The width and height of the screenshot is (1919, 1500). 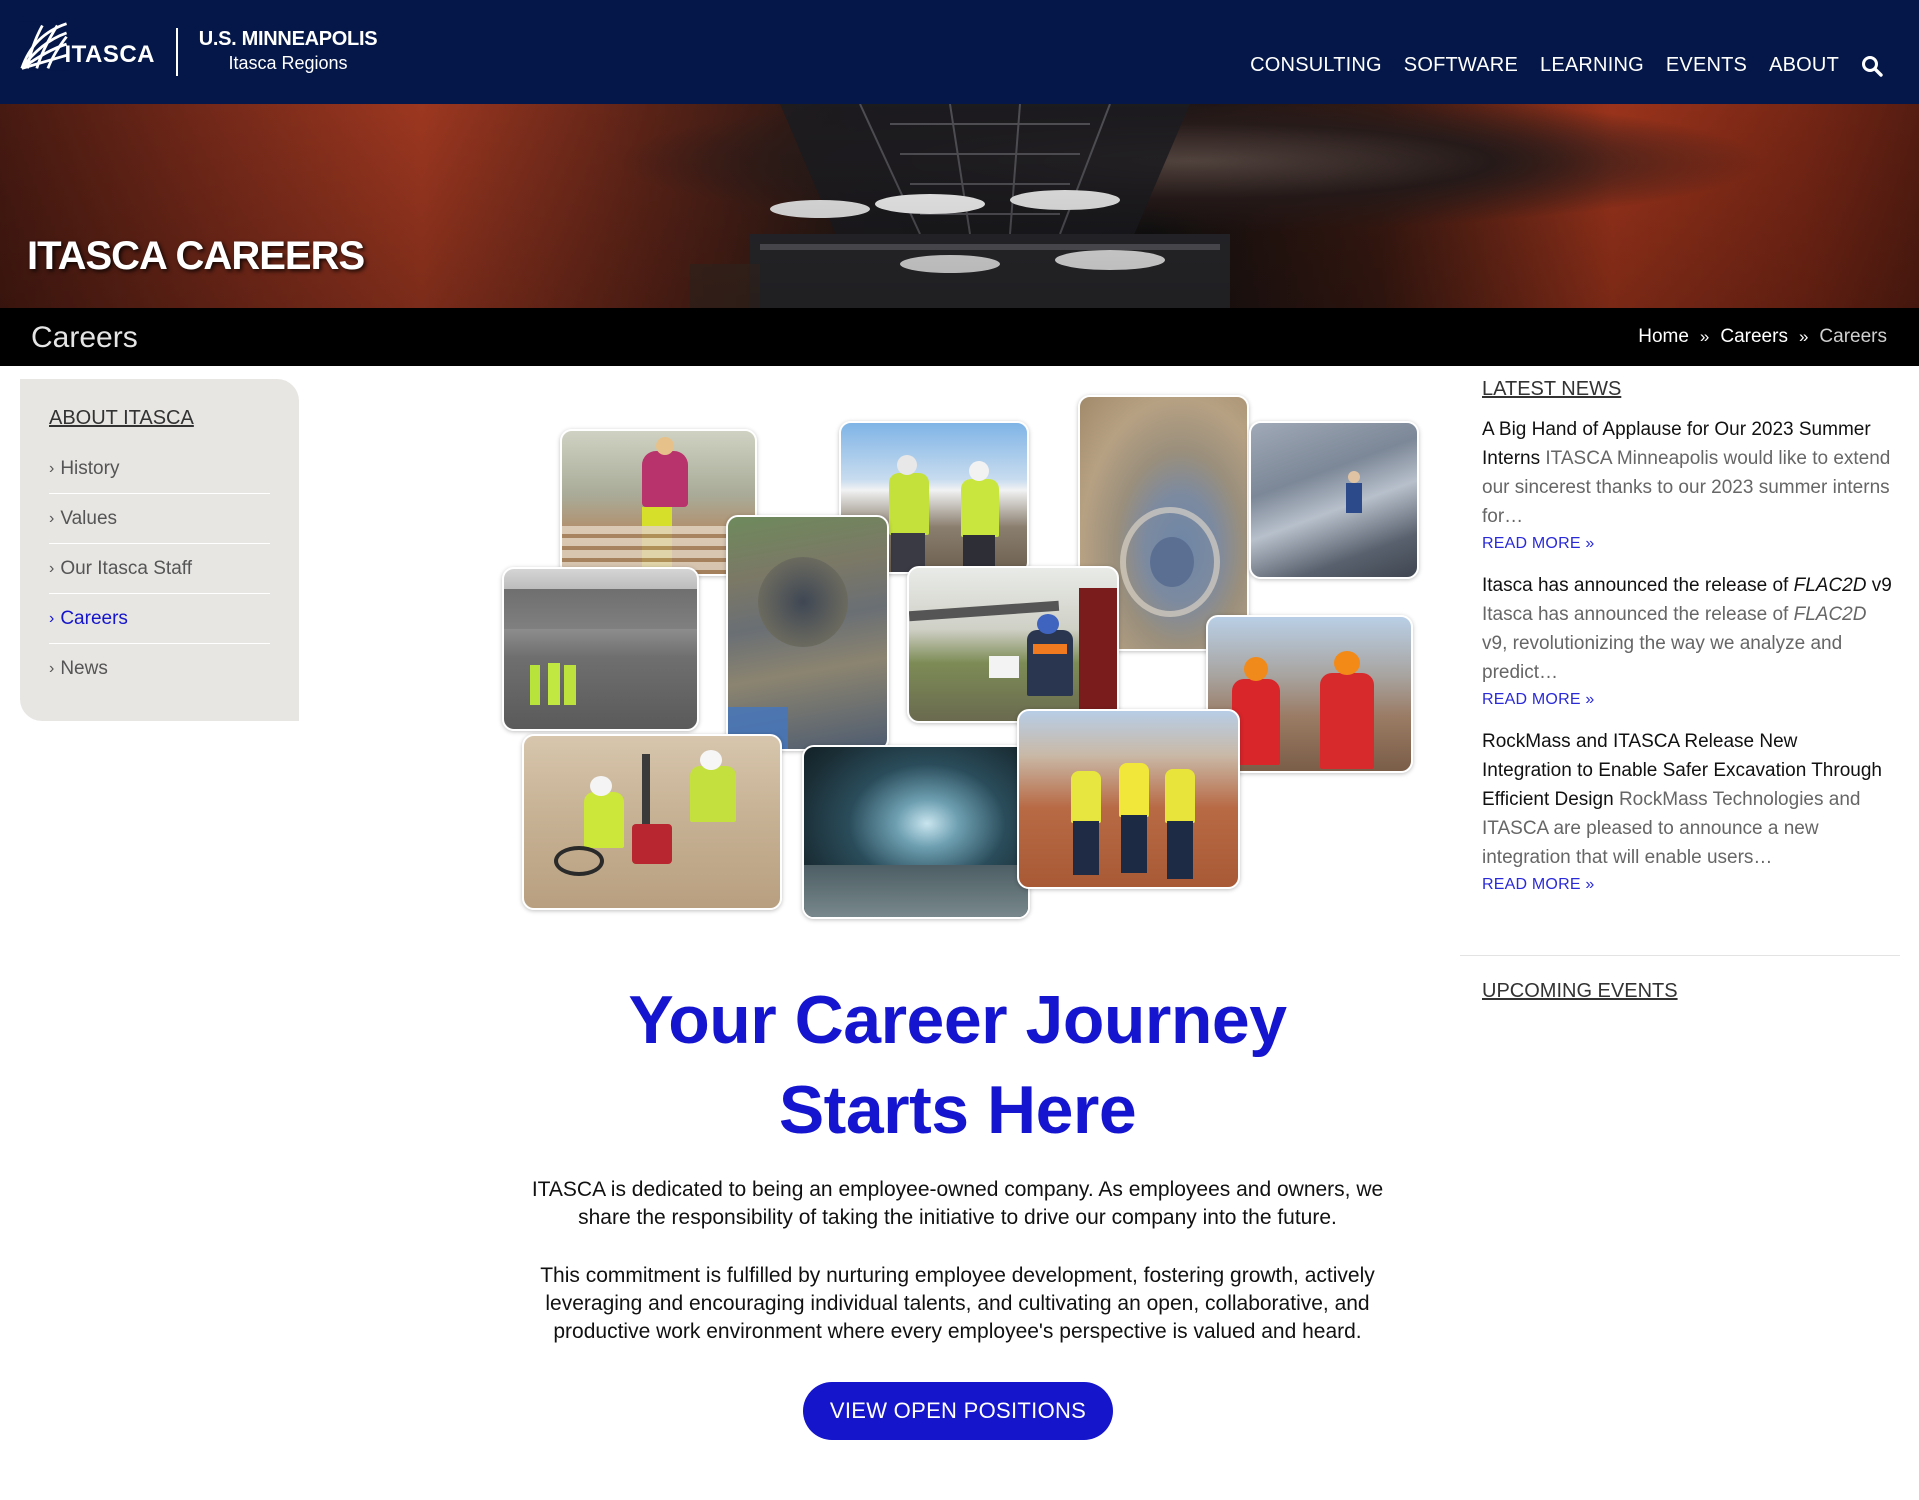 I want to click on sidebar-item-label: Values, so click(x=89, y=518).